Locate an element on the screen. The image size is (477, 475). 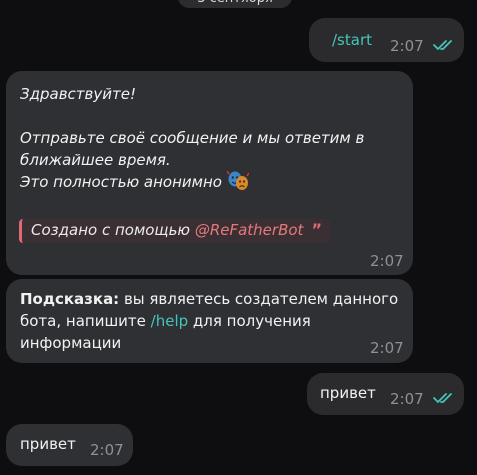
greeting-text: Здравствуйте! is located at coordinates (78, 94).